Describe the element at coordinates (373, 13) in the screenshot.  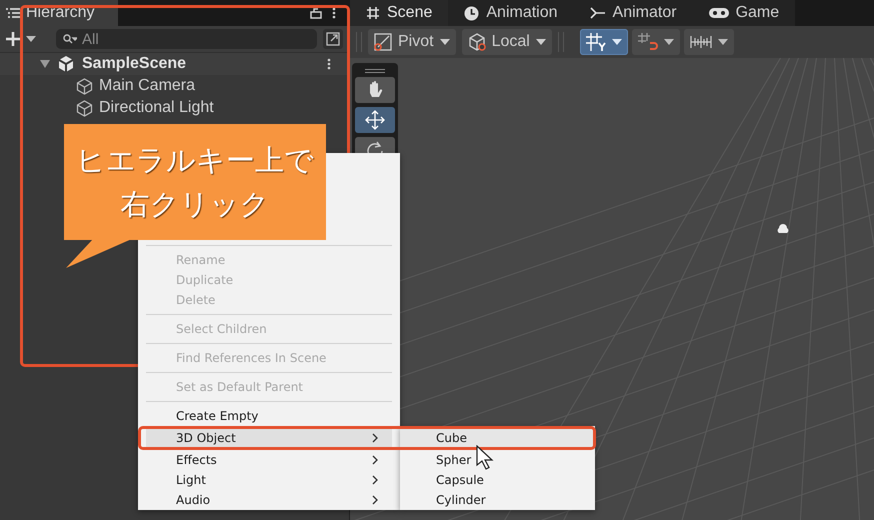
I see `hash-icon` at that location.